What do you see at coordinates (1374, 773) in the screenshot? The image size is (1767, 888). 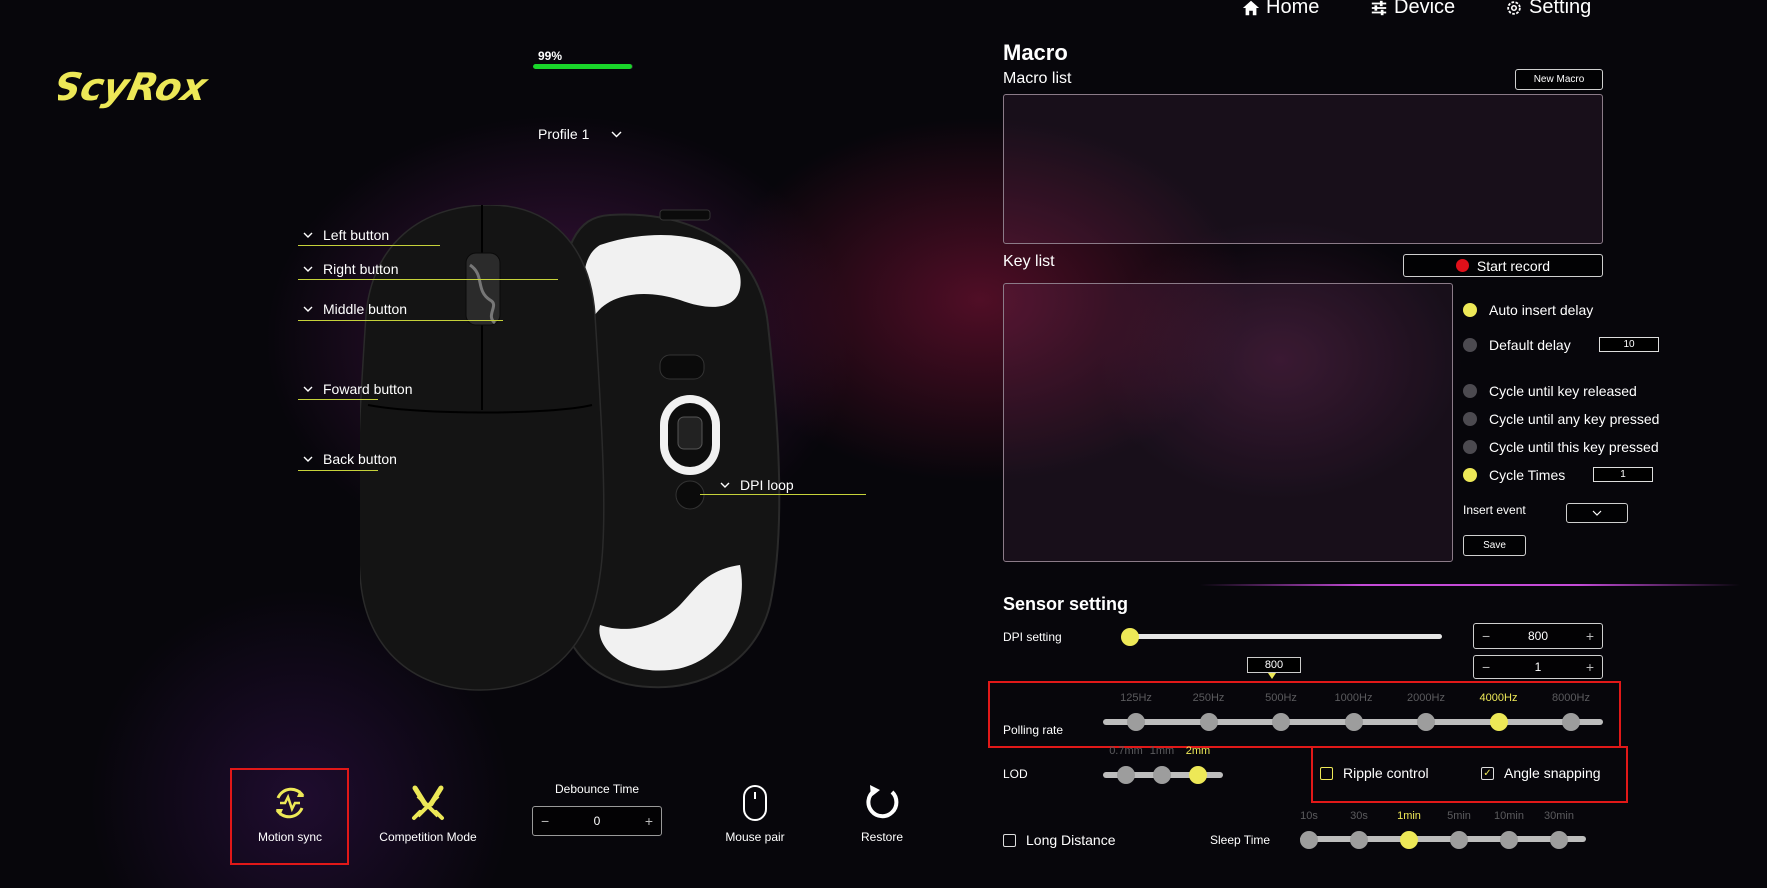 I see `ripple-control-toggle: Ripple control` at bounding box center [1374, 773].